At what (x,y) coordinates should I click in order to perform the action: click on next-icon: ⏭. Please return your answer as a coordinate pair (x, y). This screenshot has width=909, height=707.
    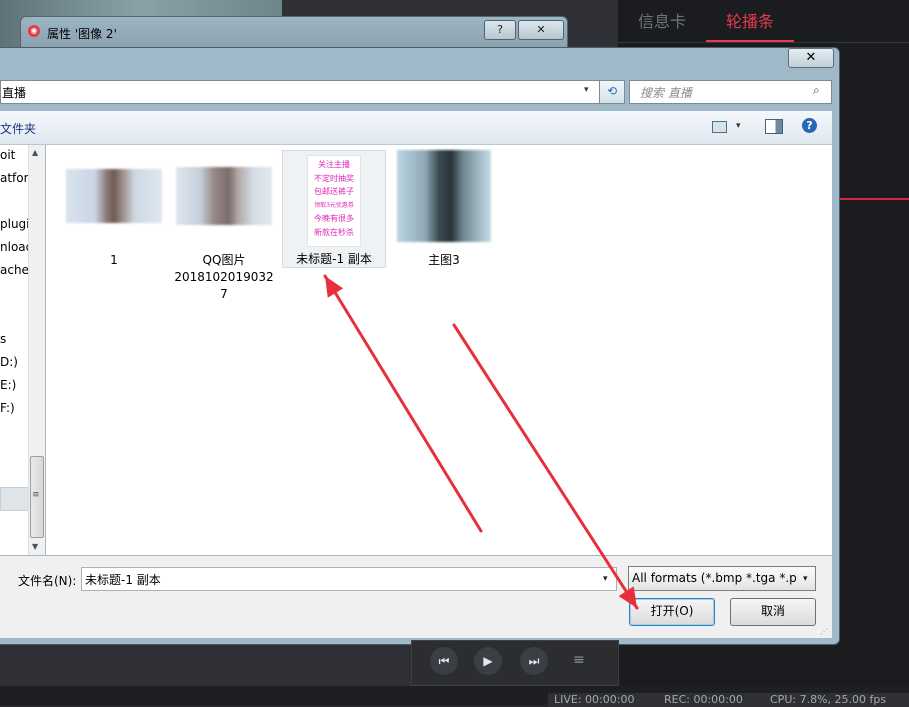
    Looking at the image, I should click on (534, 661).